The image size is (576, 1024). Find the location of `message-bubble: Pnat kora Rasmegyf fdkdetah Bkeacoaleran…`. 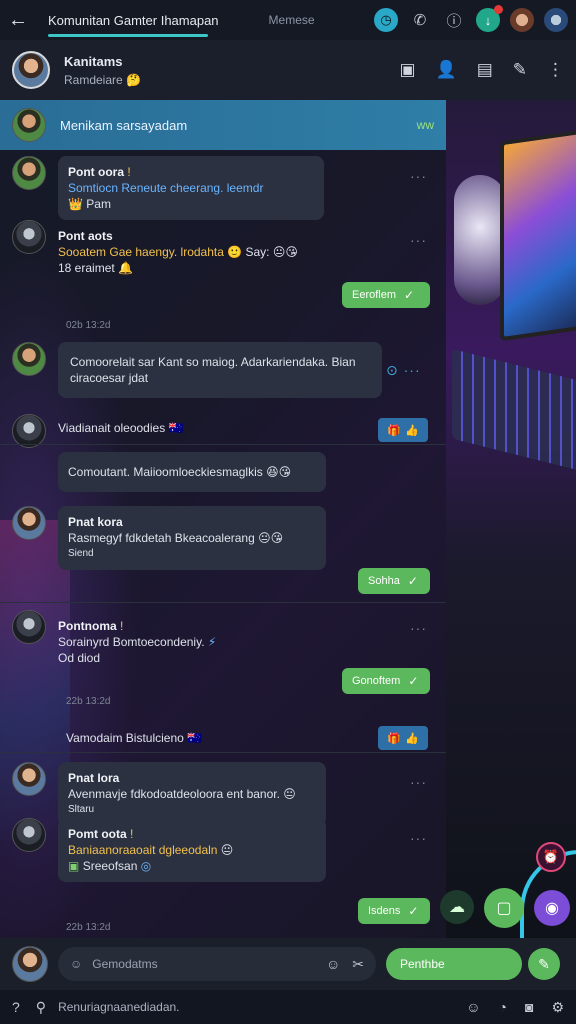

message-bubble: Pnat kora Rasmegyf fdkdetah Bkeacoaleran… is located at coordinates (192, 538).